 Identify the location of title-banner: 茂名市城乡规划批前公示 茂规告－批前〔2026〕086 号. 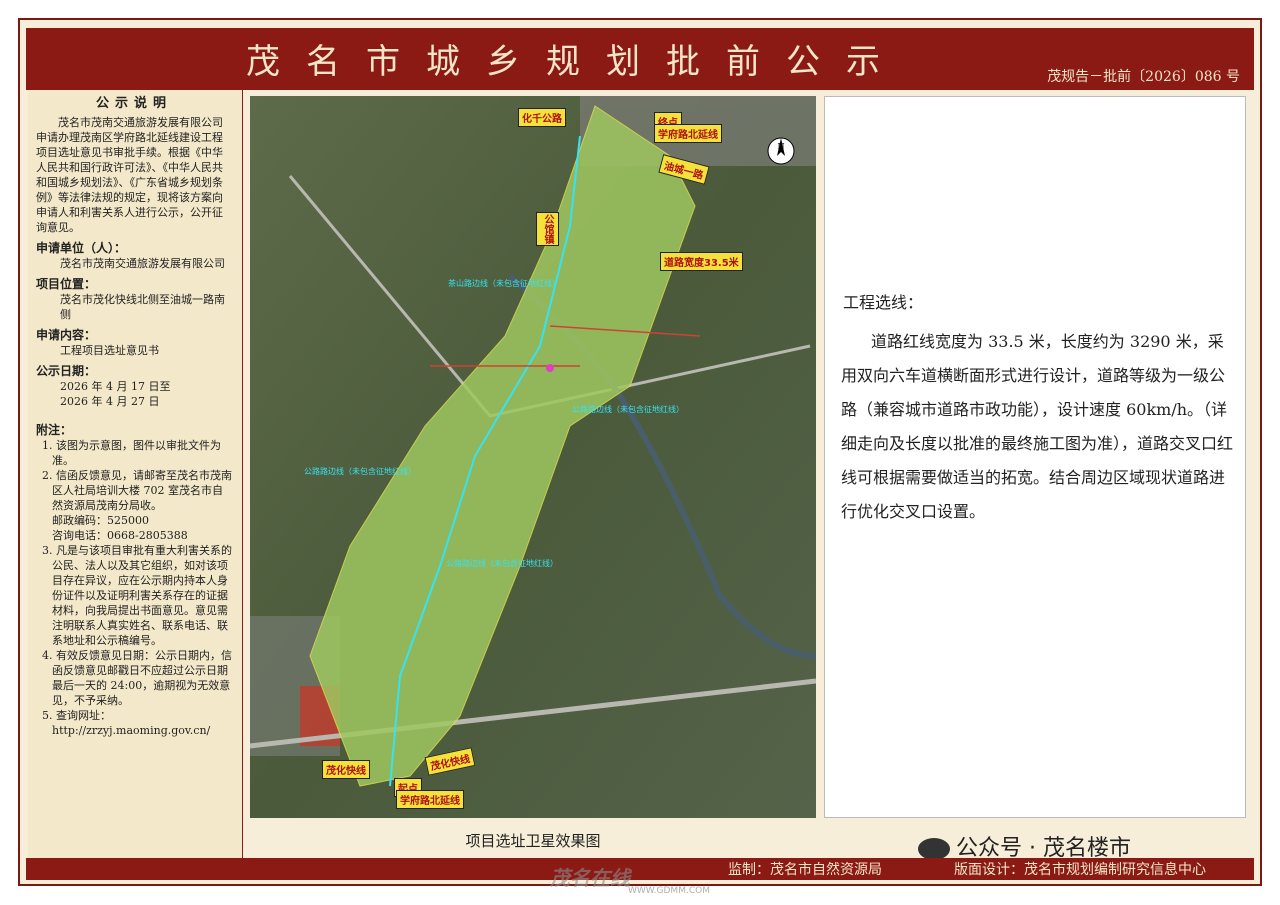
(640, 59).